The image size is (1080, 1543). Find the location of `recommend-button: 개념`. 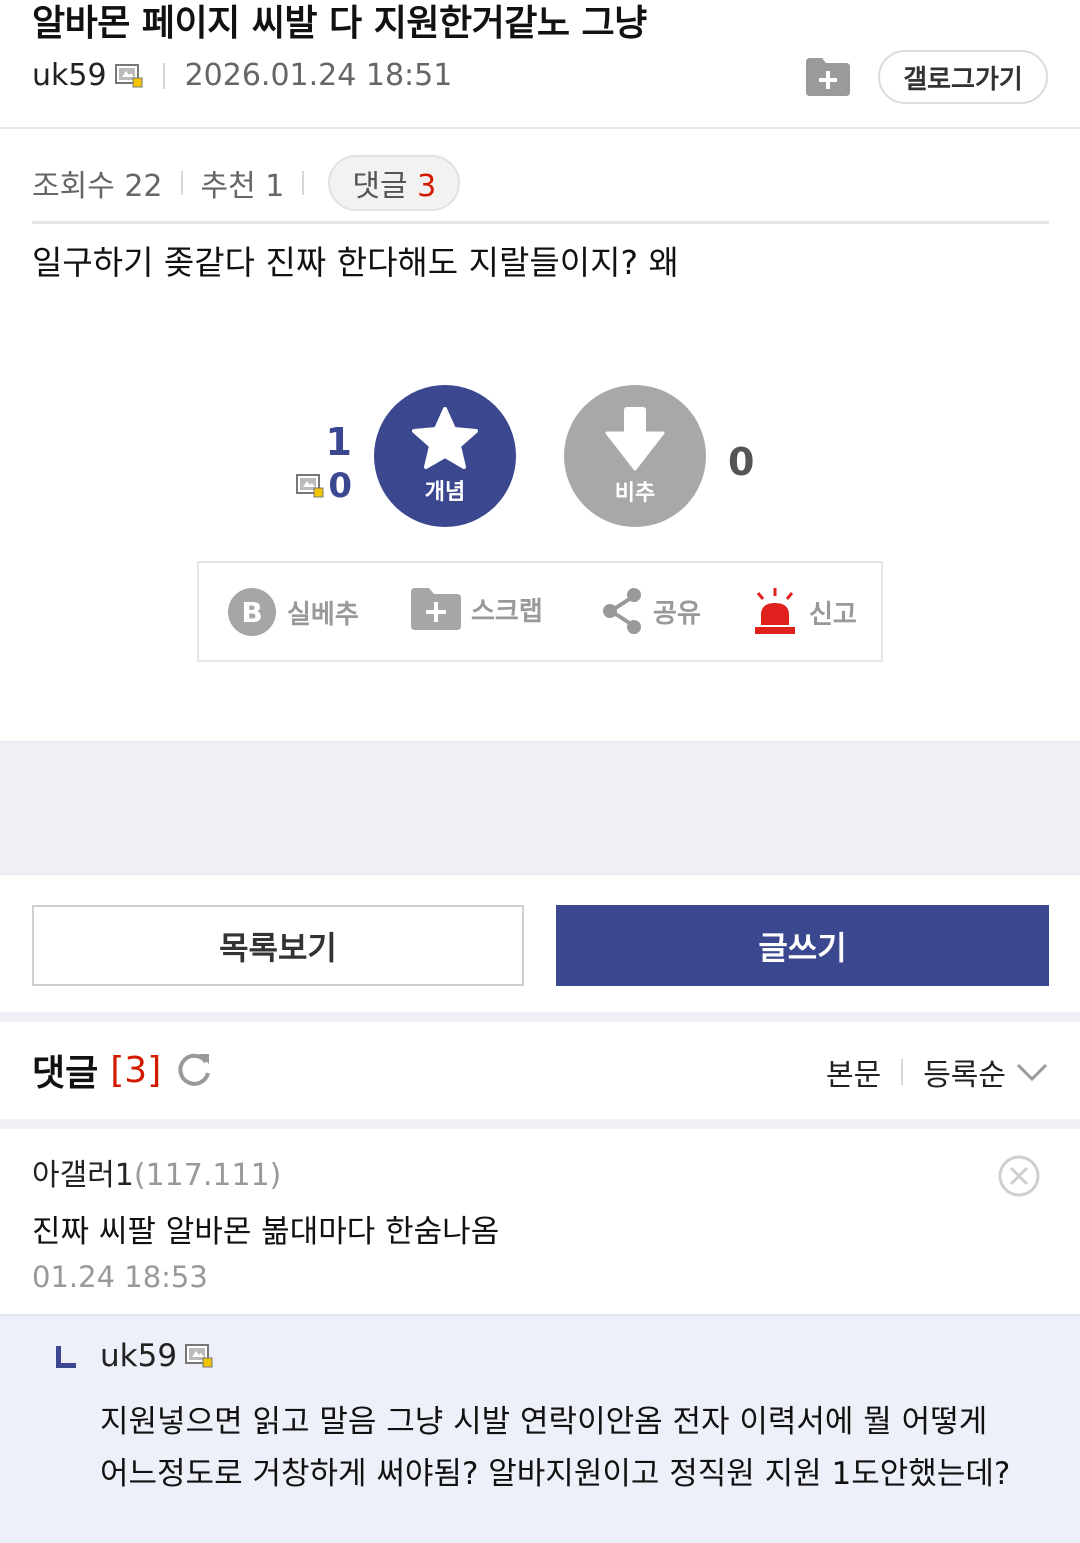

recommend-button: 개념 is located at coordinates (445, 456).